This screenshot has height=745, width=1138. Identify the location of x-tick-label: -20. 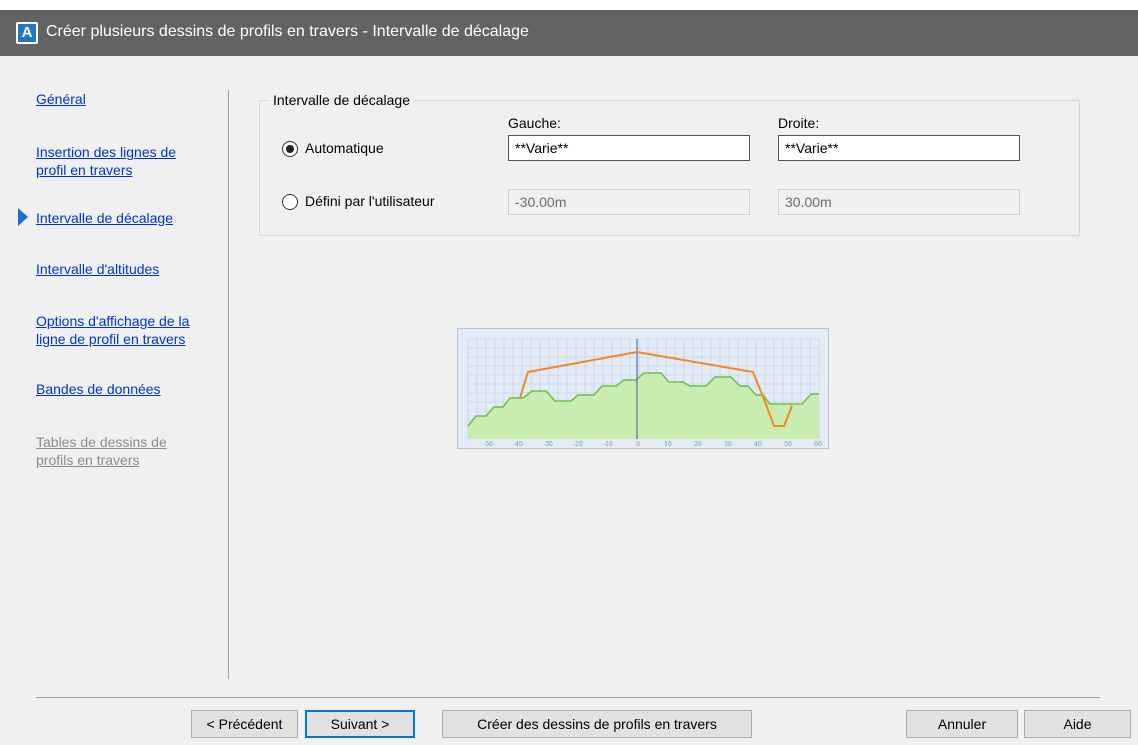
(578, 444).